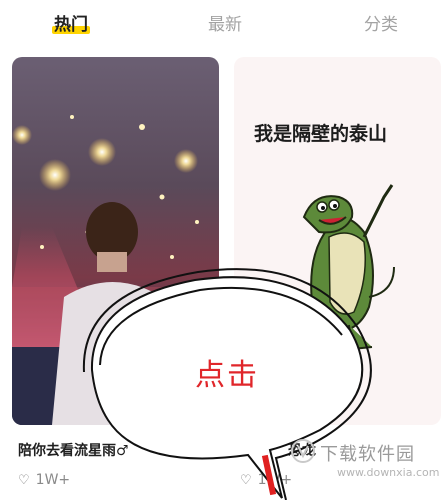  What do you see at coordinates (367, 454) in the screenshot?
I see `watermark-title: 下载软件园` at bounding box center [367, 454].